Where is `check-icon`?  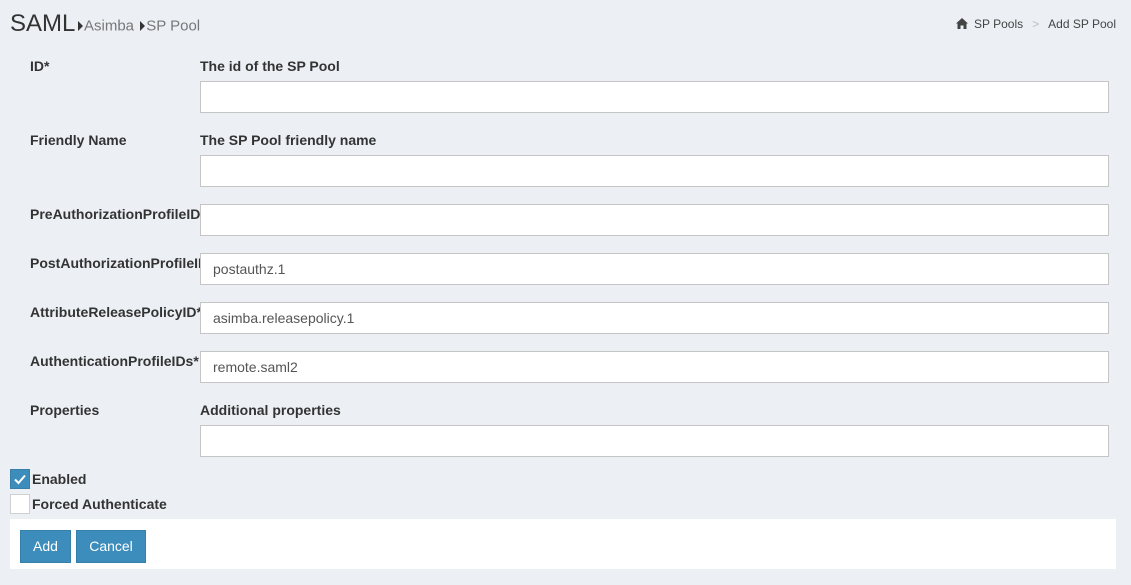
check-icon is located at coordinates (20, 479).